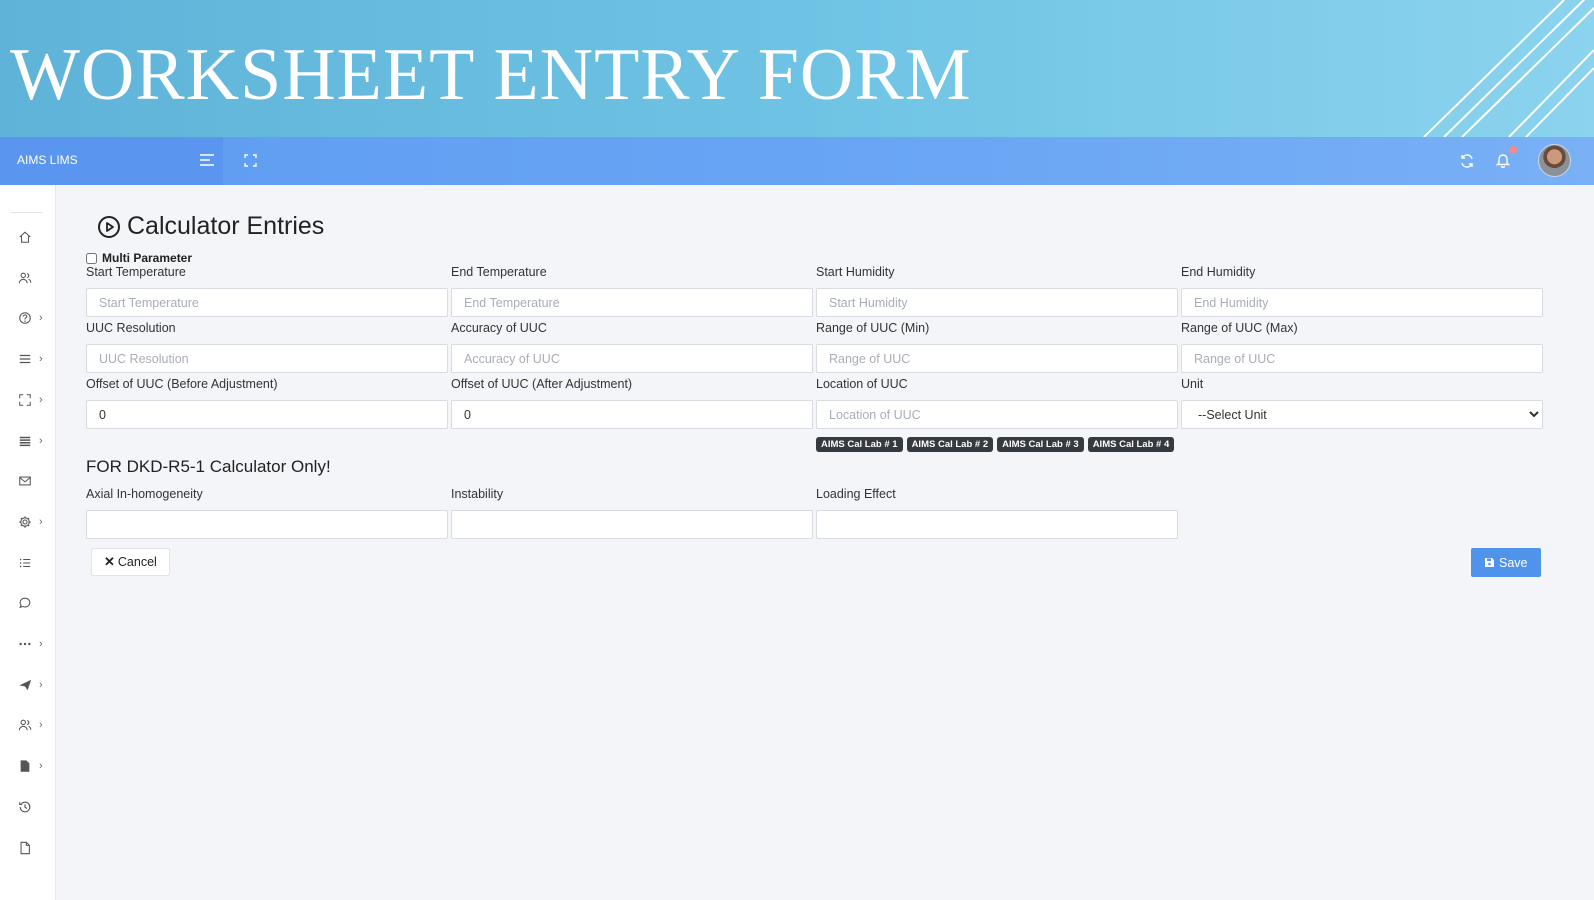  What do you see at coordinates (1503, 160) in the screenshot?
I see `bell-icon` at bounding box center [1503, 160].